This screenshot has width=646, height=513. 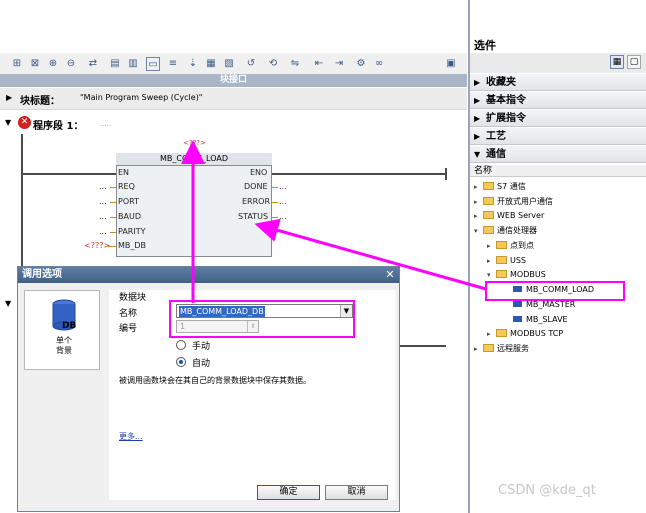 I want to click on highlight-box-catalog, so click(x=555, y=291).